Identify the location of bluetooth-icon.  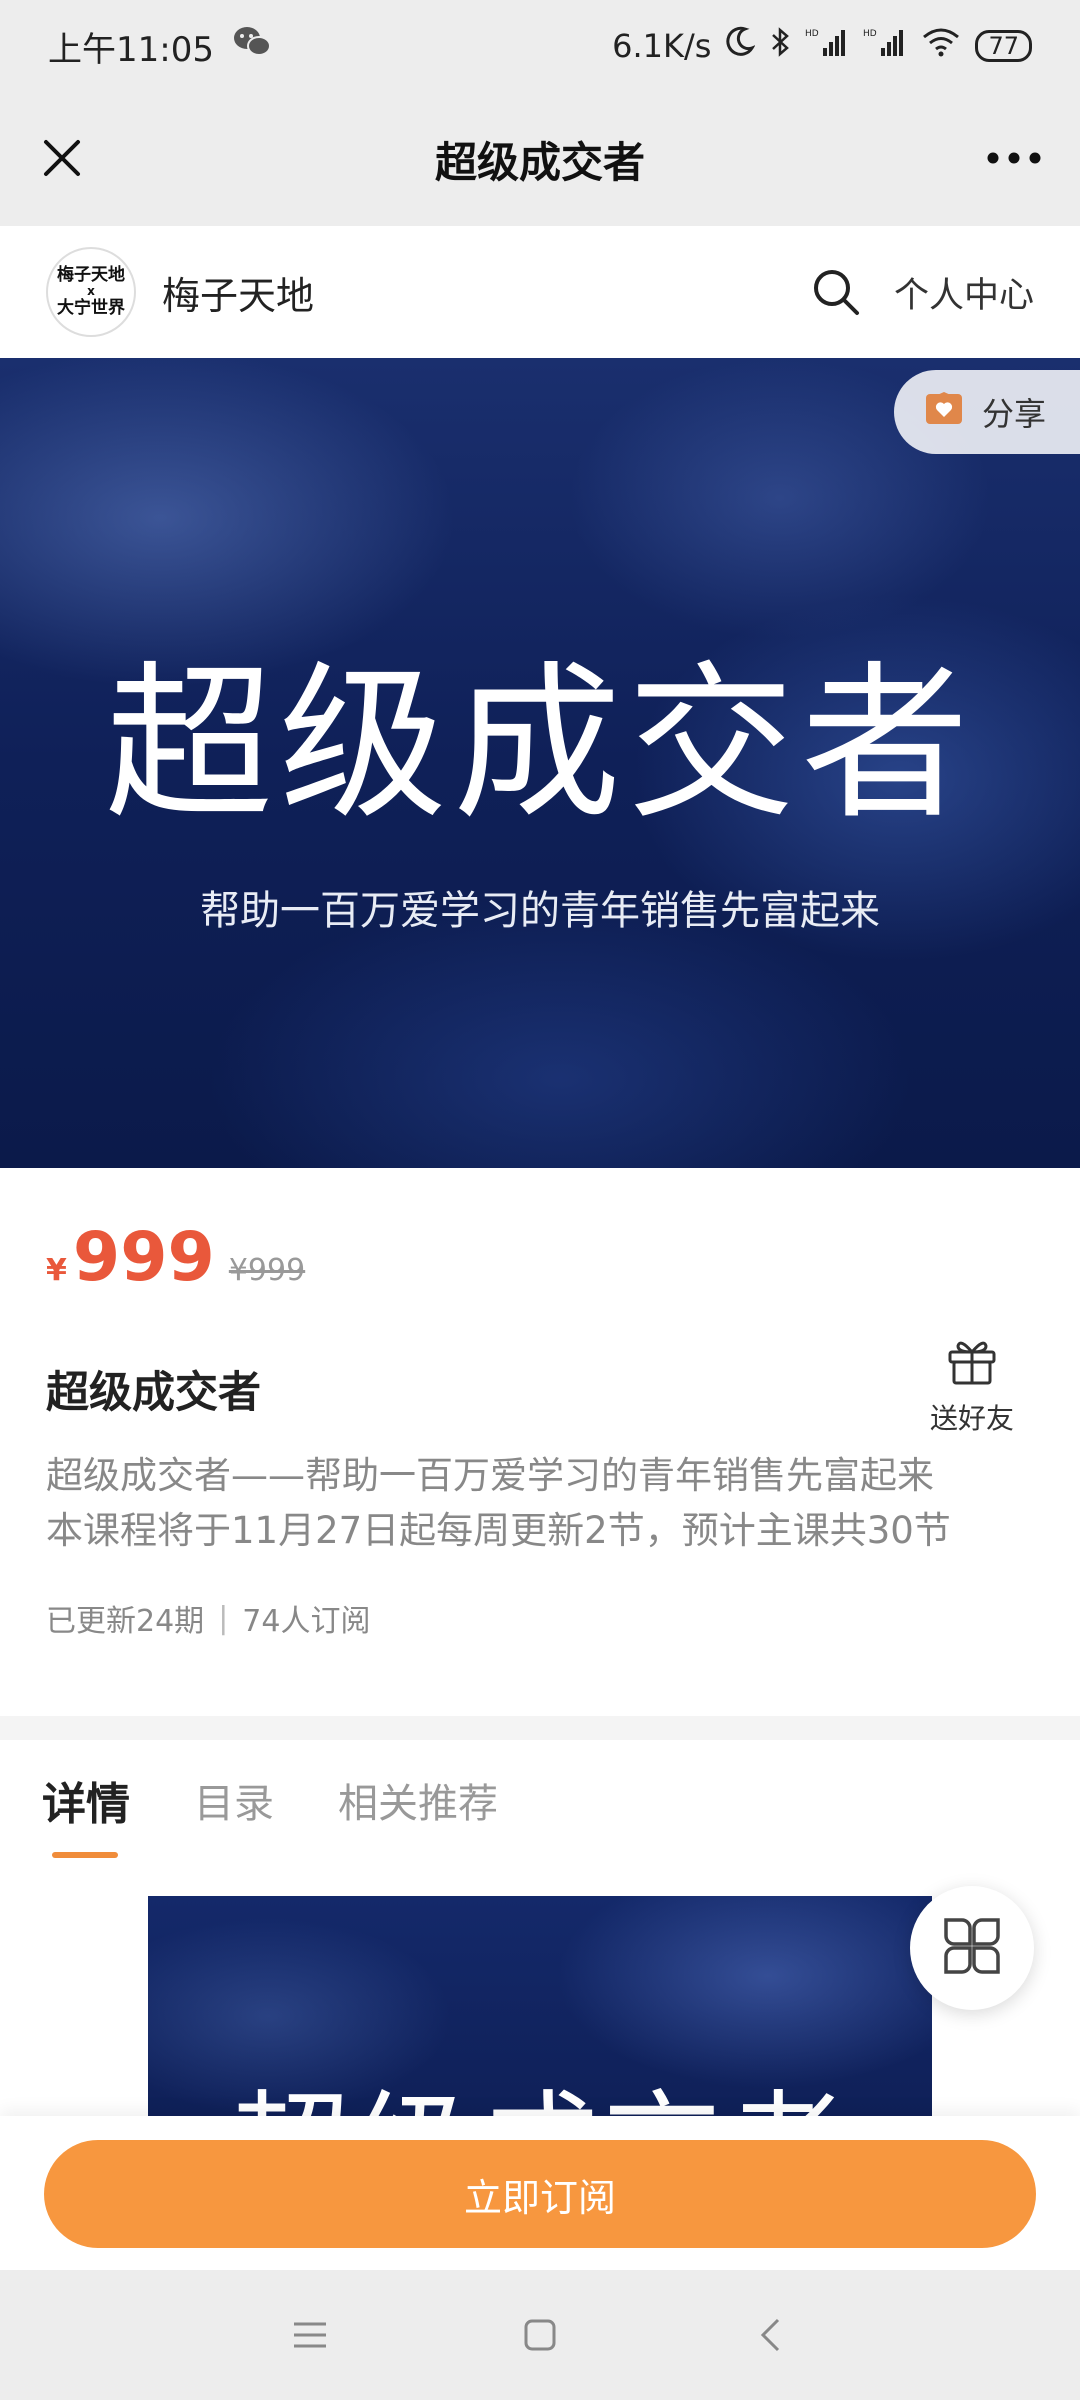
(780, 46).